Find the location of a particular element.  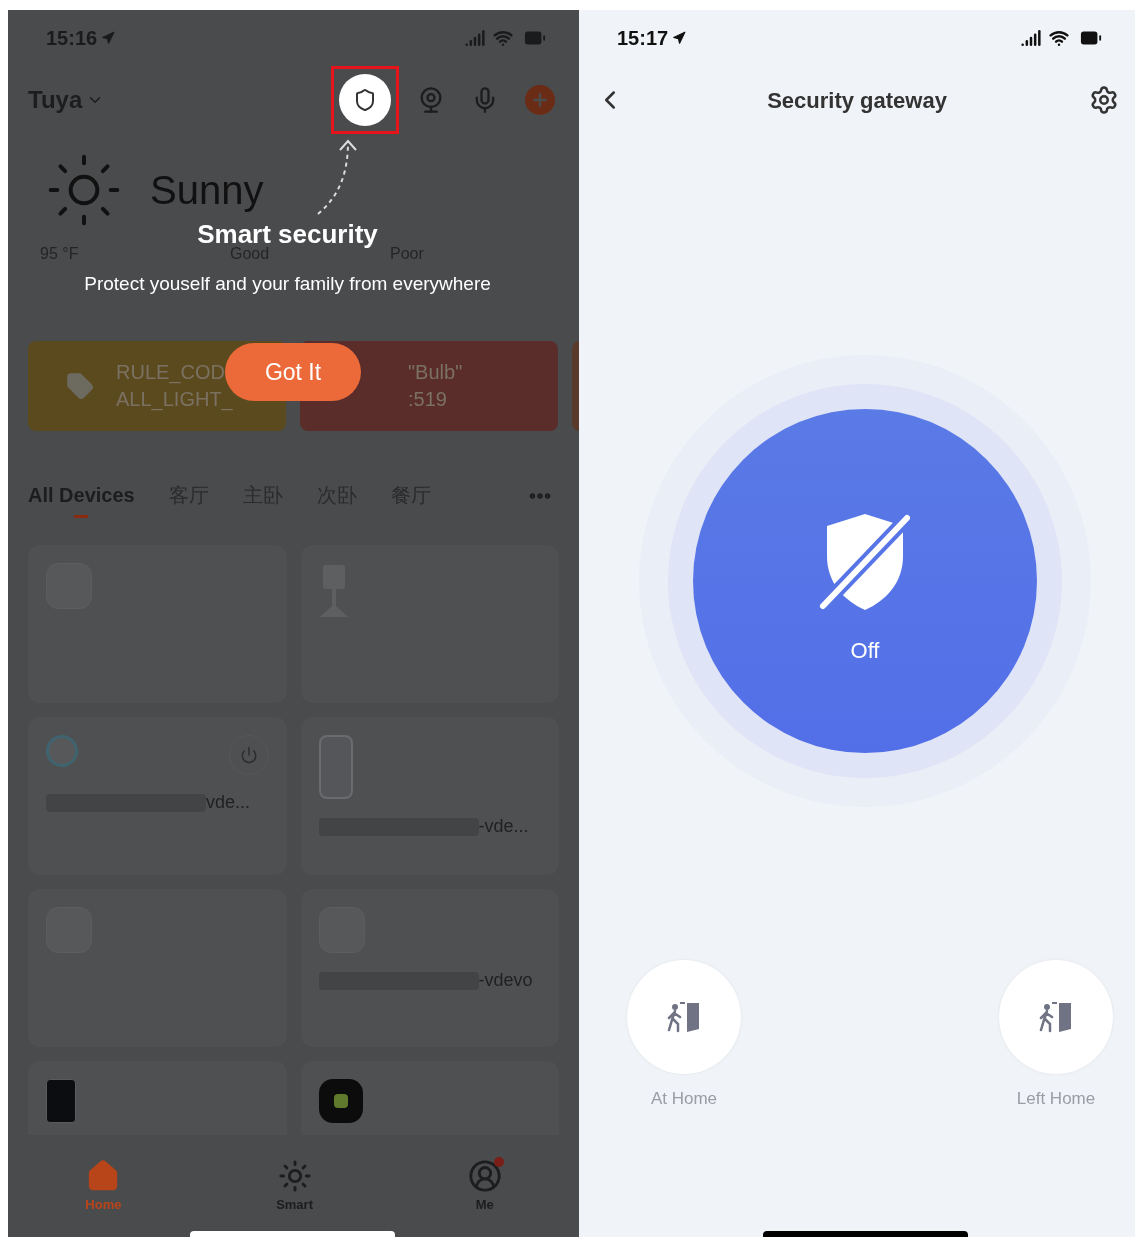

scene-name: RULE_COD is located at coordinates (171, 373).